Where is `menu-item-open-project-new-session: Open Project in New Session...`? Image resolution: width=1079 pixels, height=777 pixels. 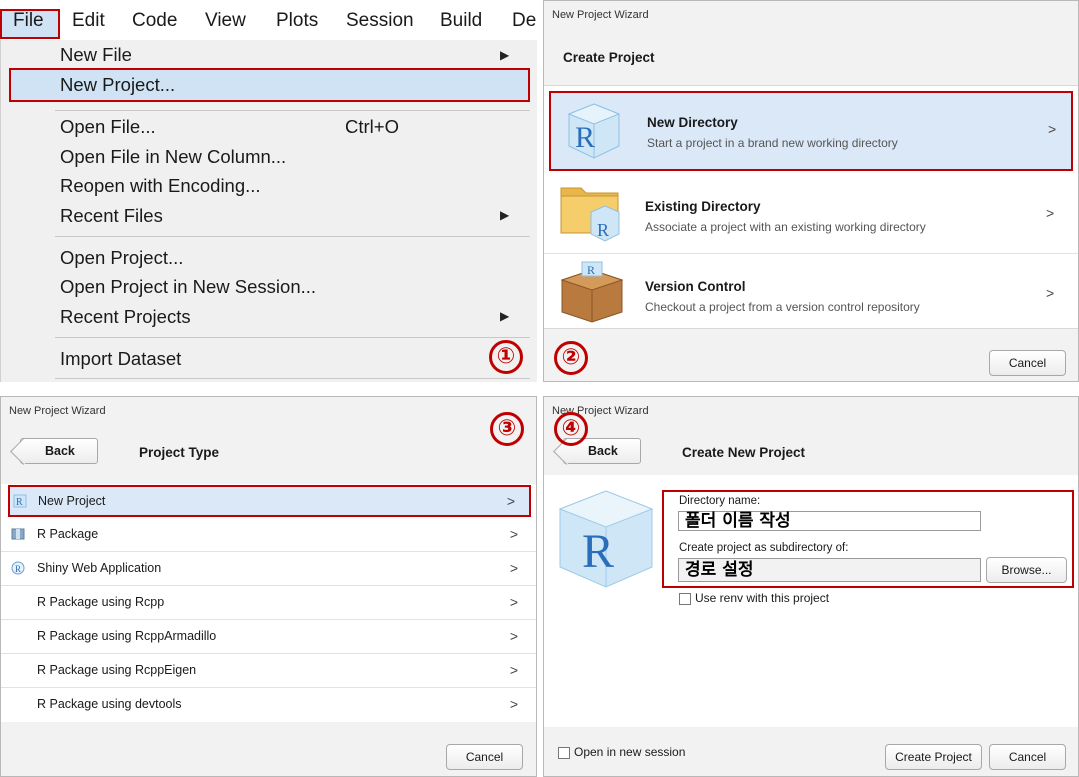 menu-item-open-project-new-session: Open Project in New Session... is located at coordinates (188, 287).